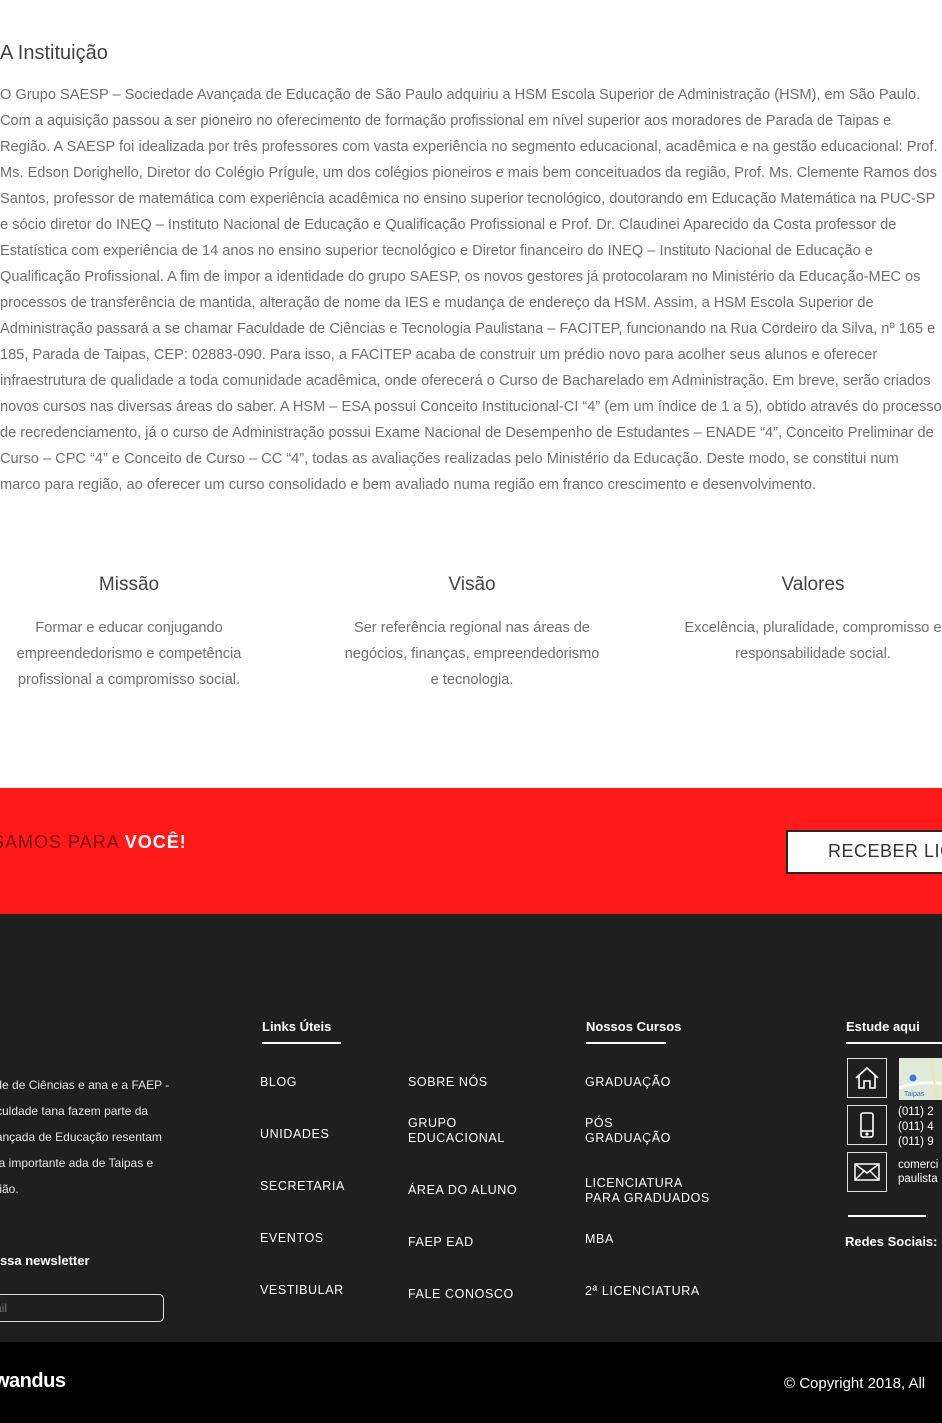 The image size is (942, 1423). Describe the element at coordinates (82, 1308) in the screenshot. I see `newsletter-email-input` at that location.